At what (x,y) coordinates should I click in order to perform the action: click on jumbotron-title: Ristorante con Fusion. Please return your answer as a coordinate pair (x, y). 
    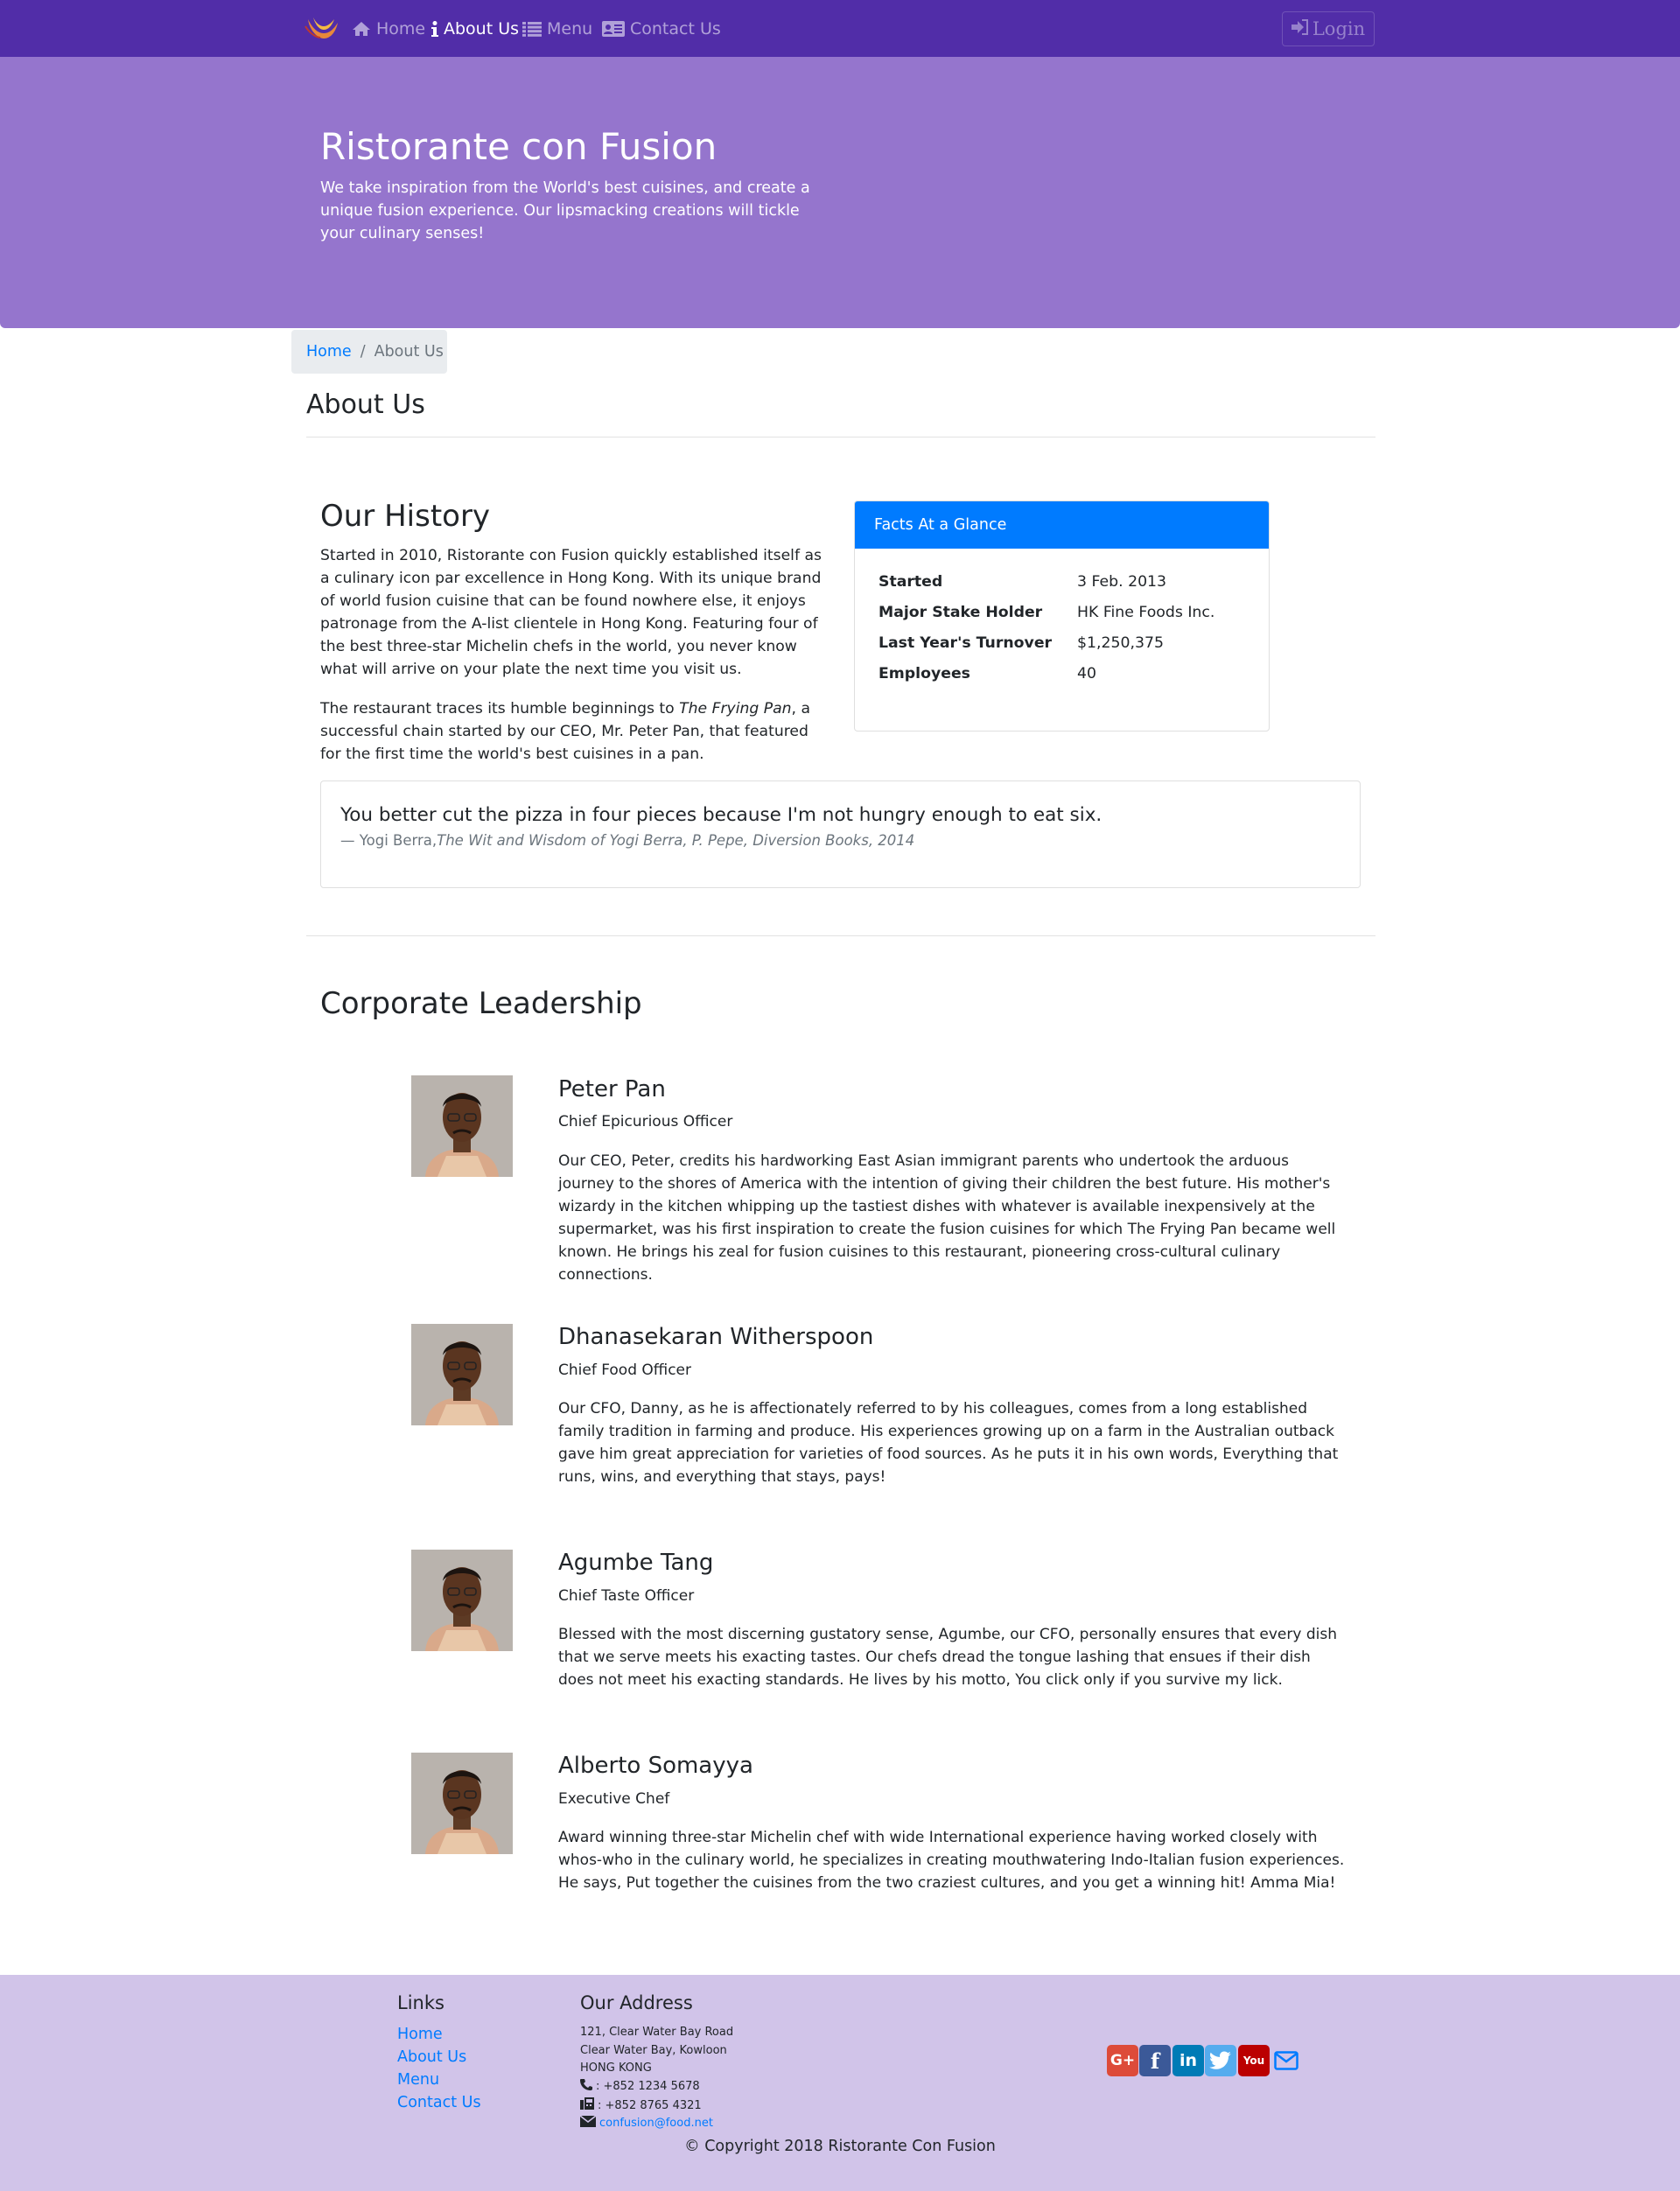
    Looking at the image, I should click on (519, 146).